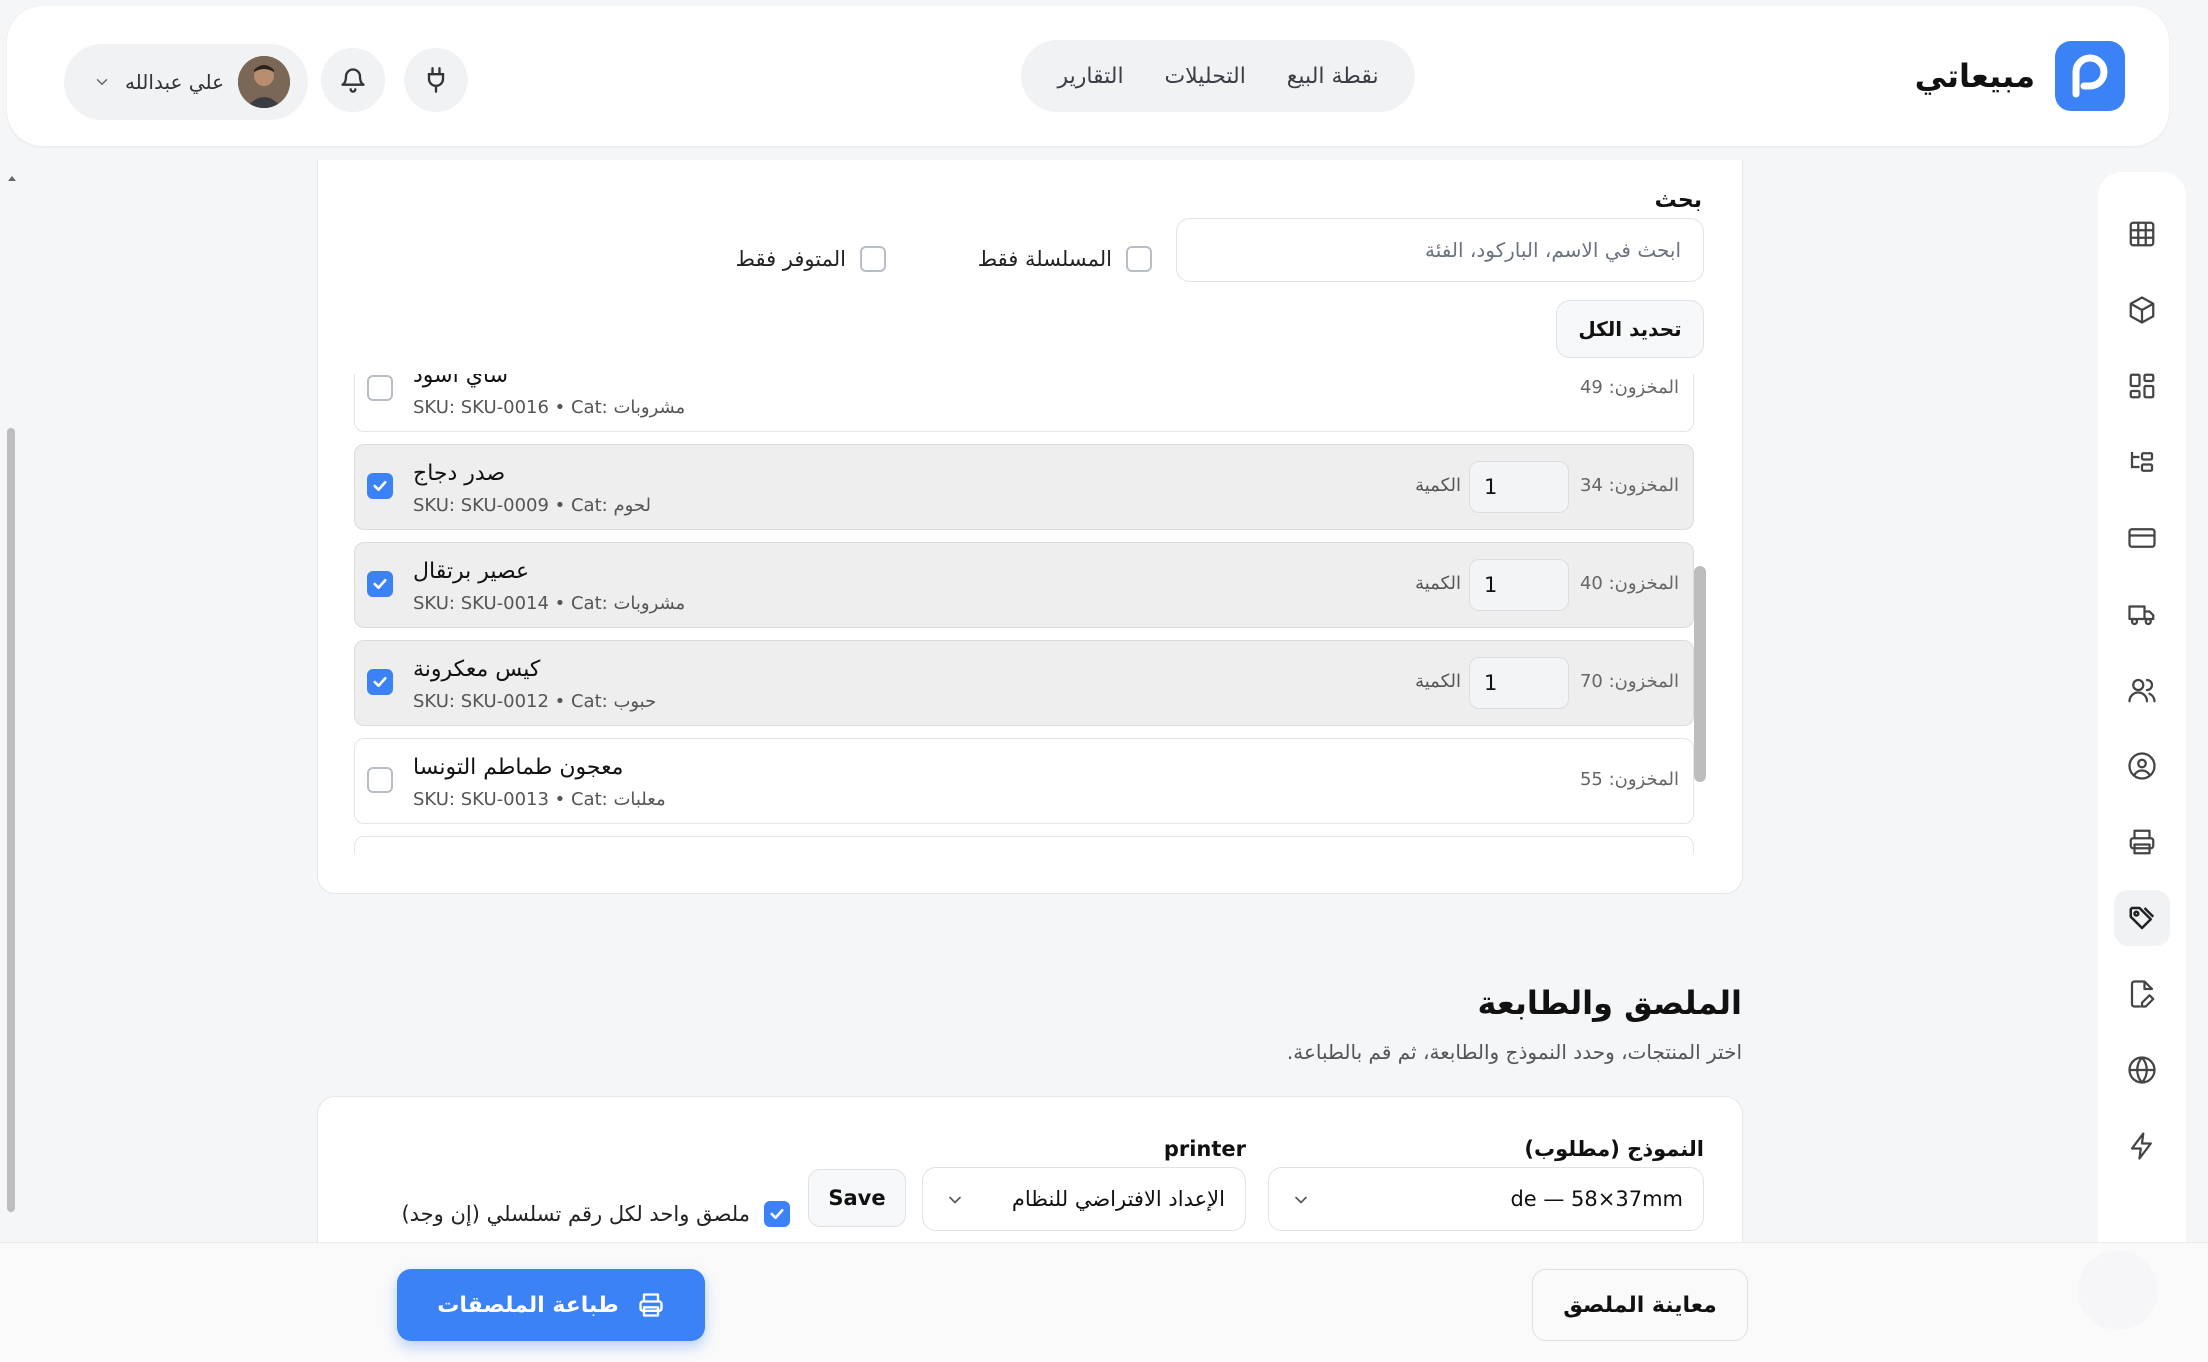  I want to click on sidebar-item-apps, so click(2142, 386).